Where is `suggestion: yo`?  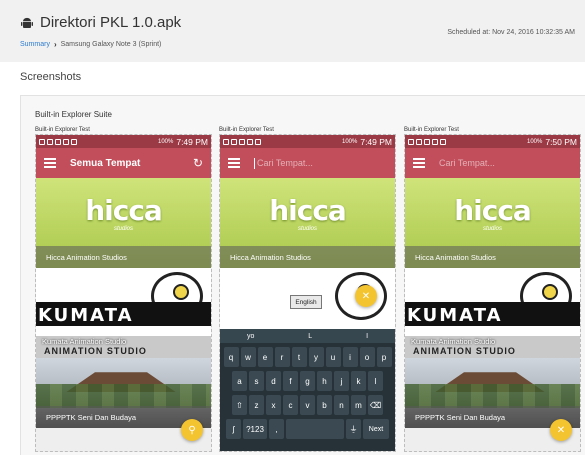
suggestion: yo is located at coordinates (250, 336).